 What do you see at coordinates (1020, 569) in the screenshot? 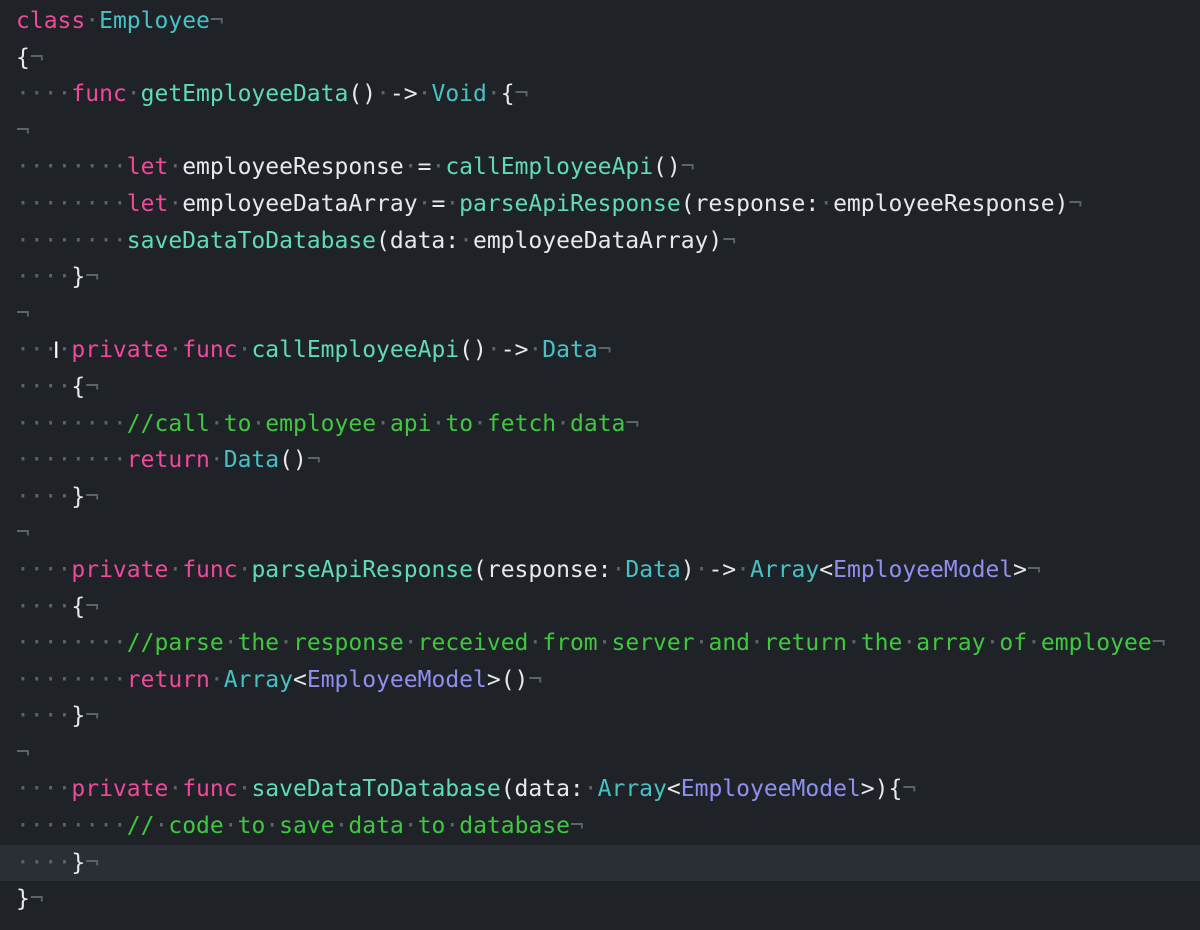
I see `code-token: >` at bounding box center [1020, 569].